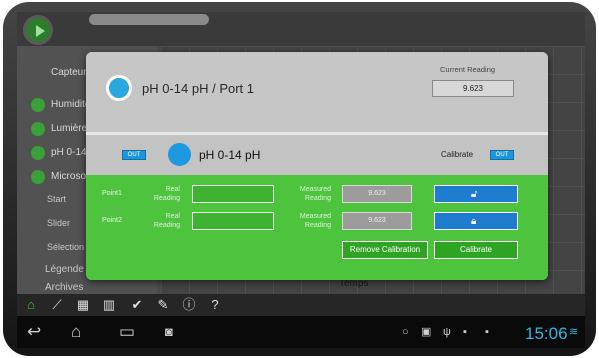 This screenshot has height=358, width=599. What do you see at coordinates (69, 128) in the screenshot?
I see `sidebar-item-label: Lumière` at bounding box center [69, 128].